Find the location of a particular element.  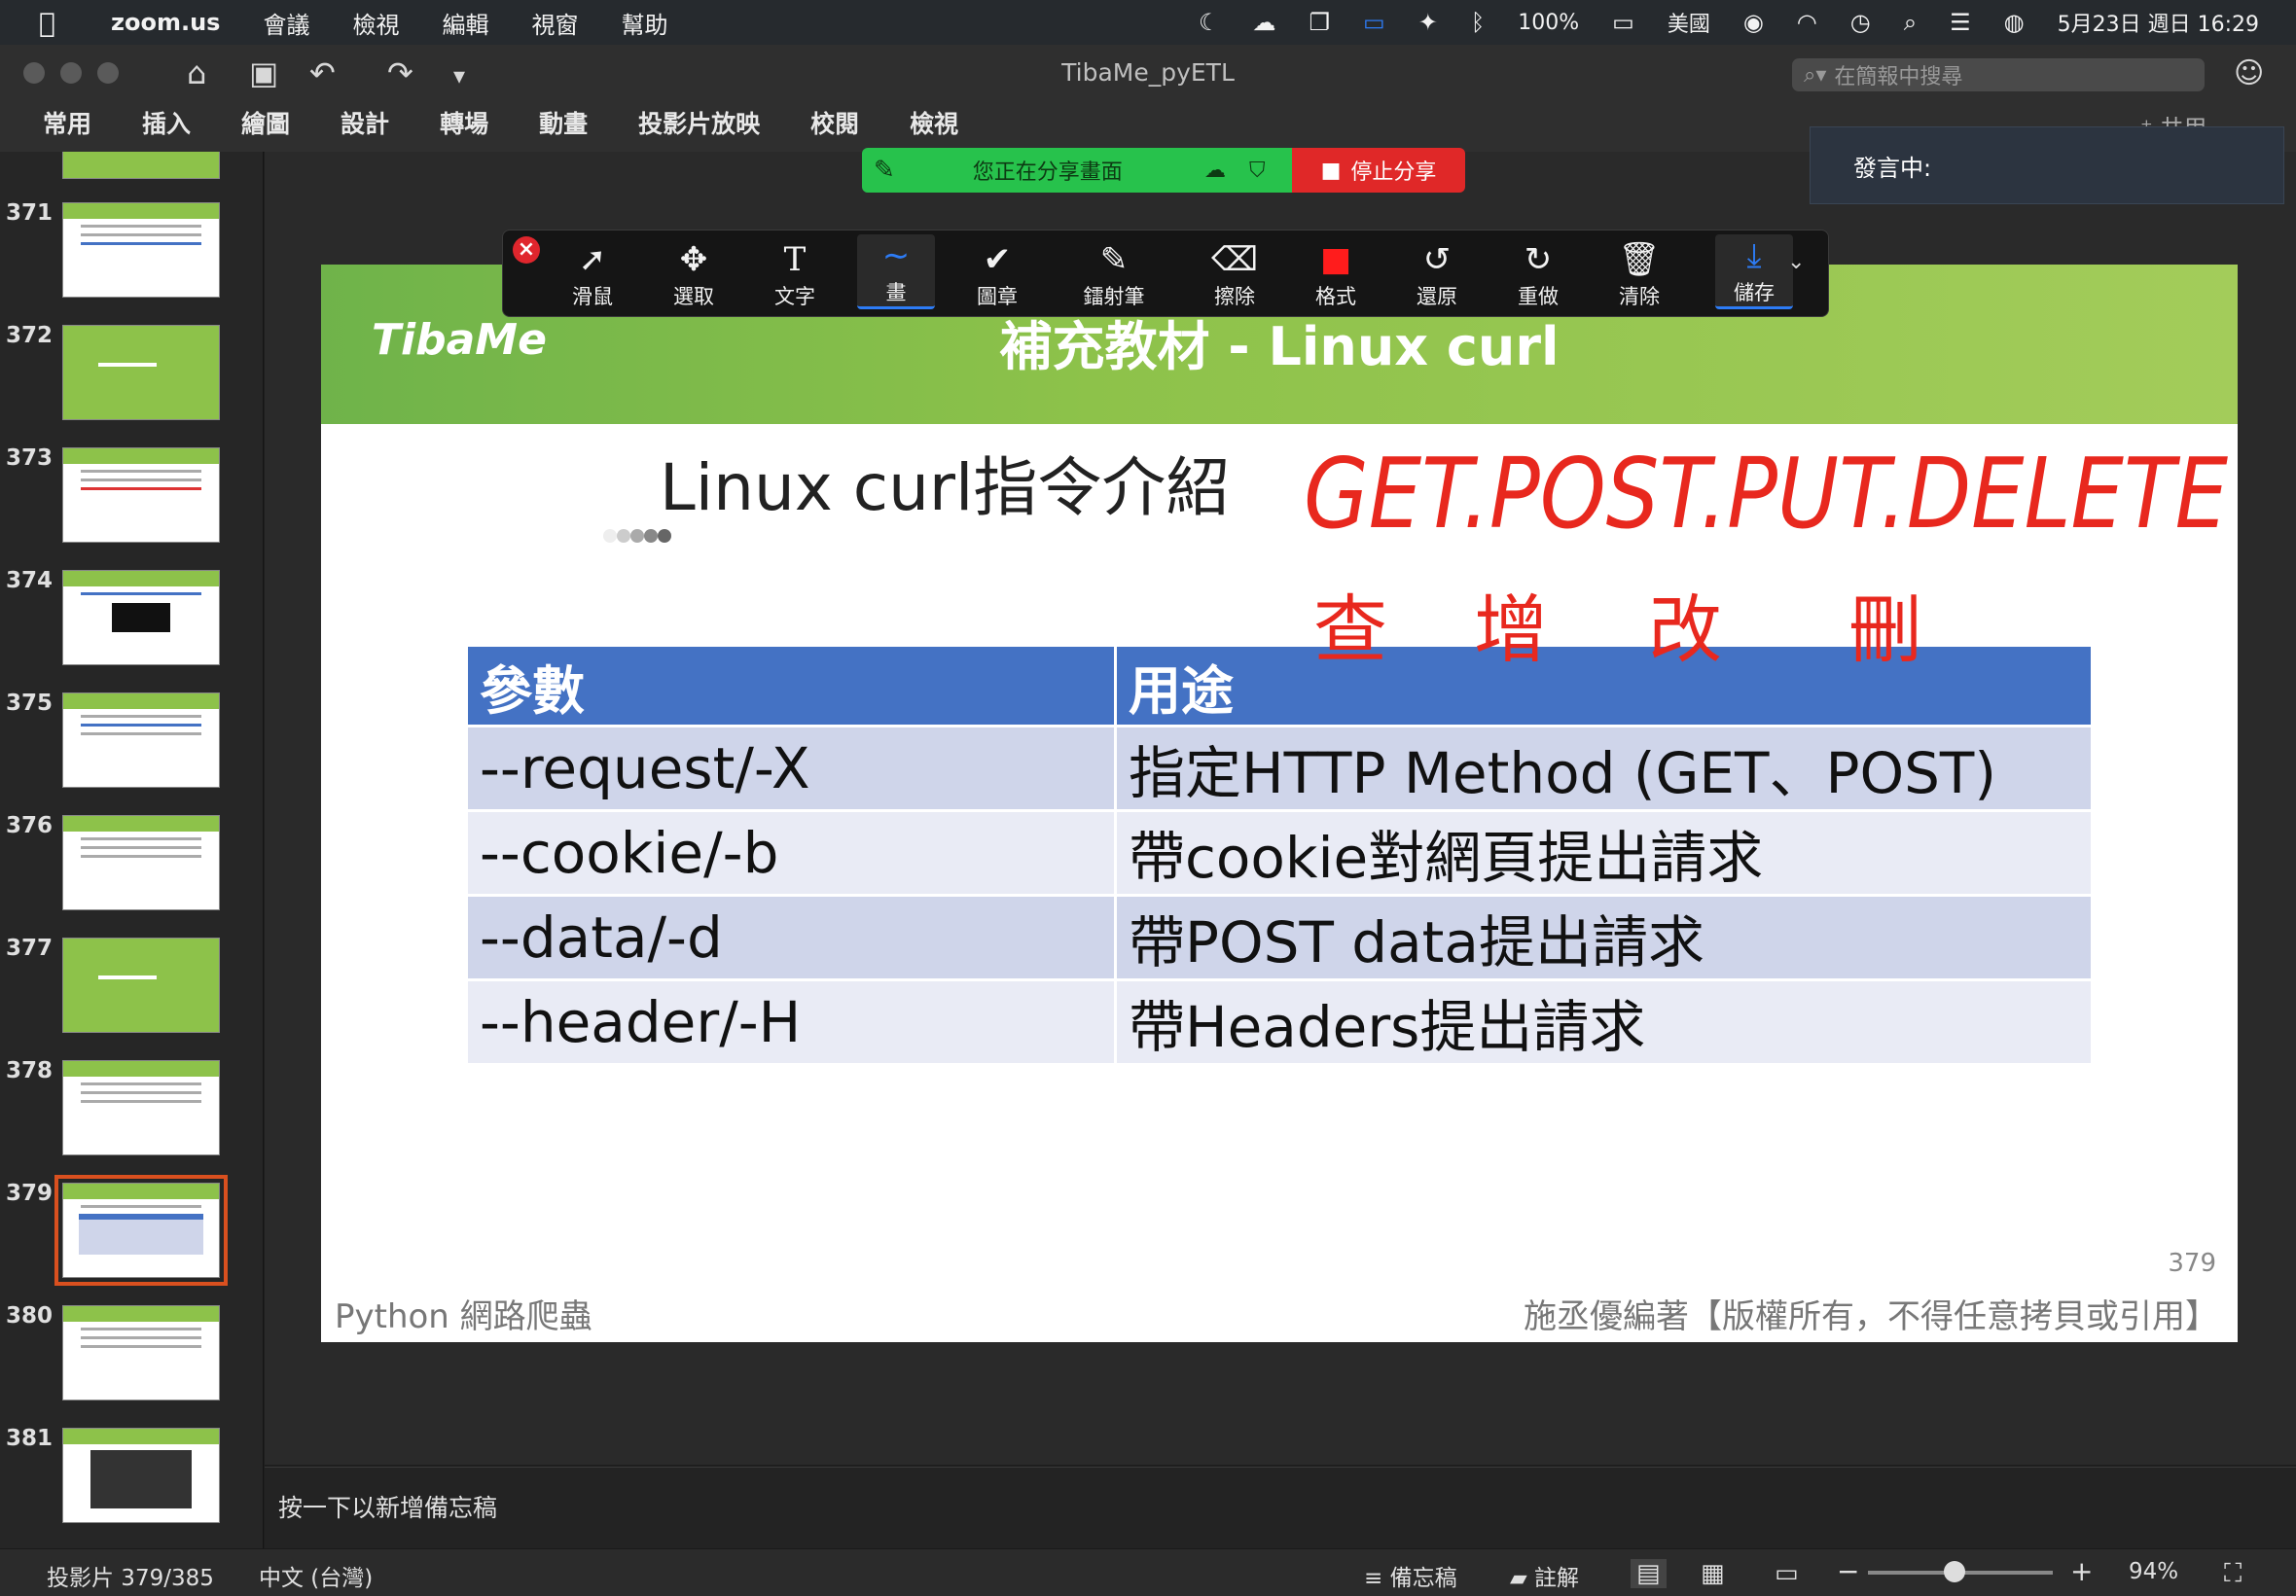

sharing-status: ✎ 您正在分享畫面 ☁ ⛉ is located at coordinates (1077, 171).